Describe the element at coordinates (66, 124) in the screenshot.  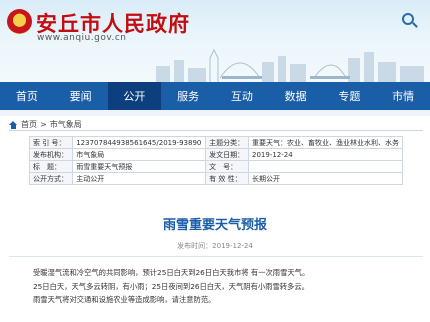
I see `breadcrumb-current: 市气象局` at that location.